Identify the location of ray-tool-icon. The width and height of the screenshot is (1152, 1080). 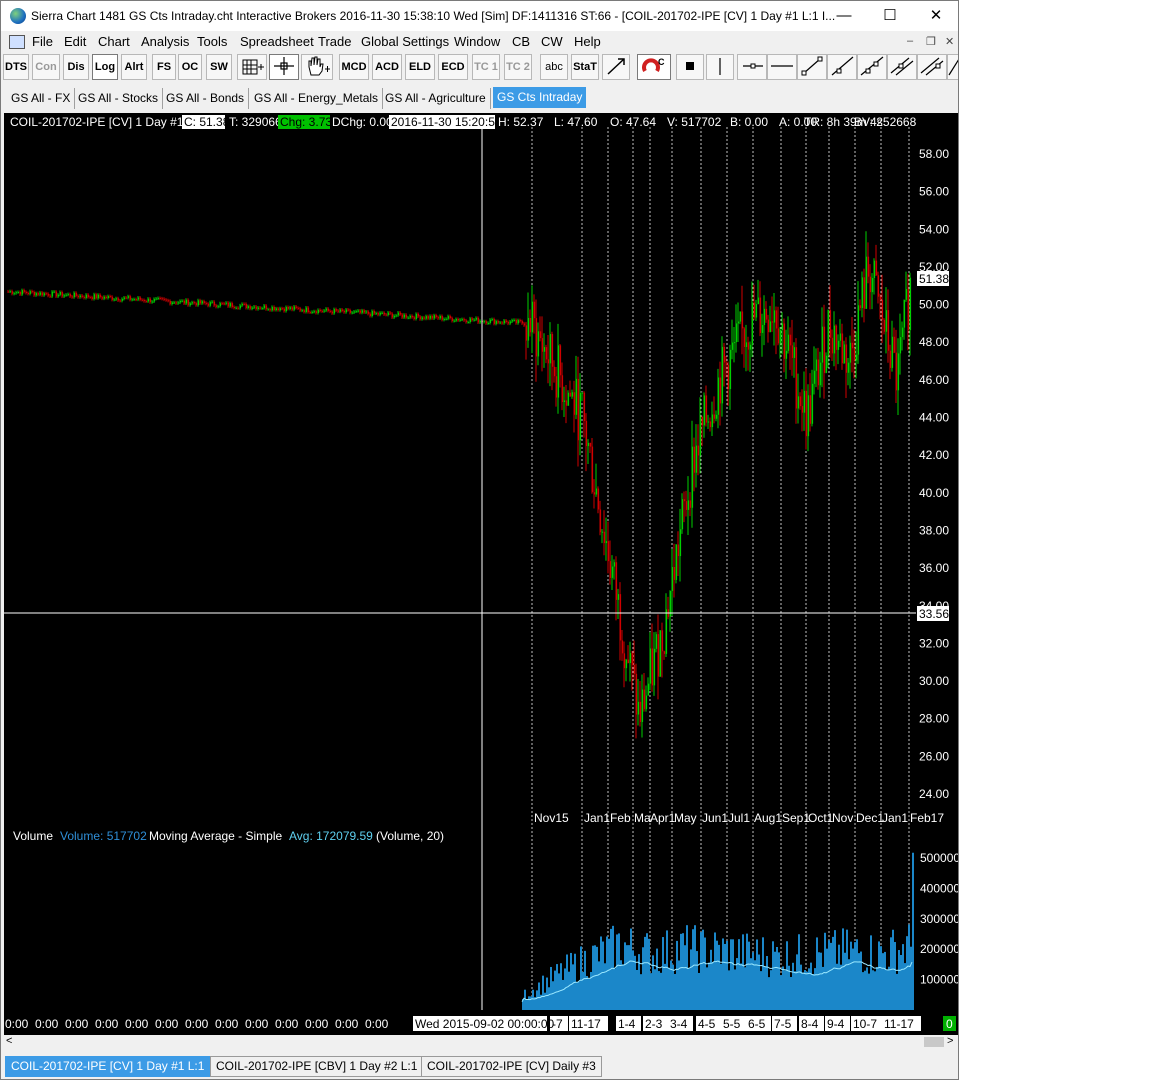
(842, 67).